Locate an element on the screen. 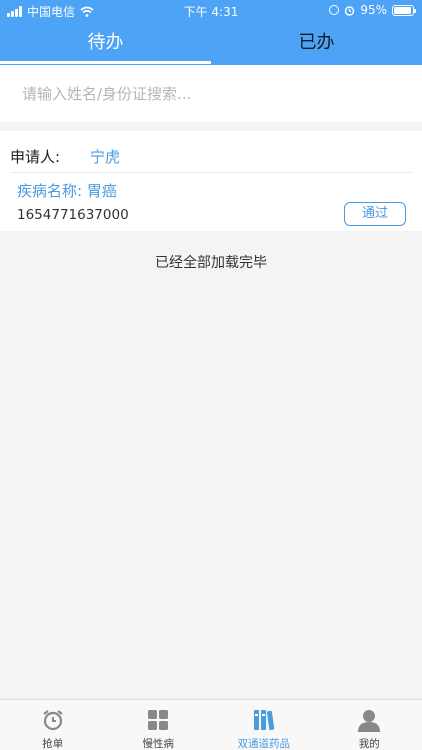 The image size is (422, 750). person-icon is located at coordinates (369, 721).